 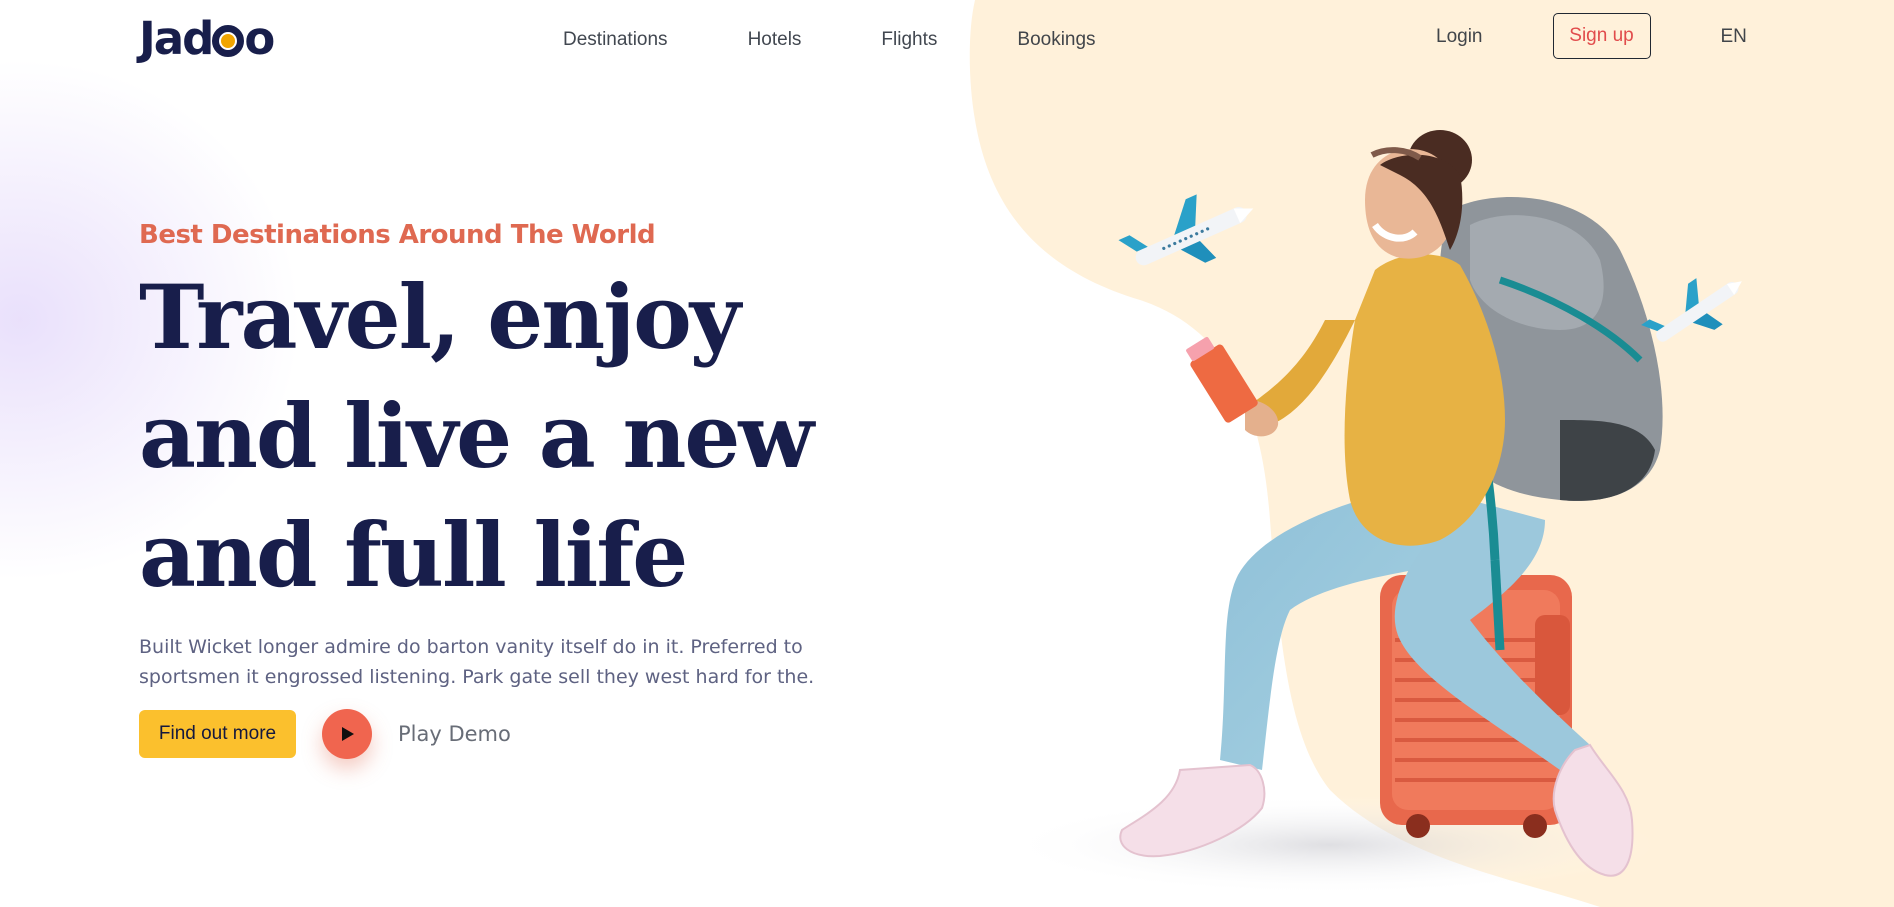 I want to click on play-demo-button, so click(x=347, y=734).